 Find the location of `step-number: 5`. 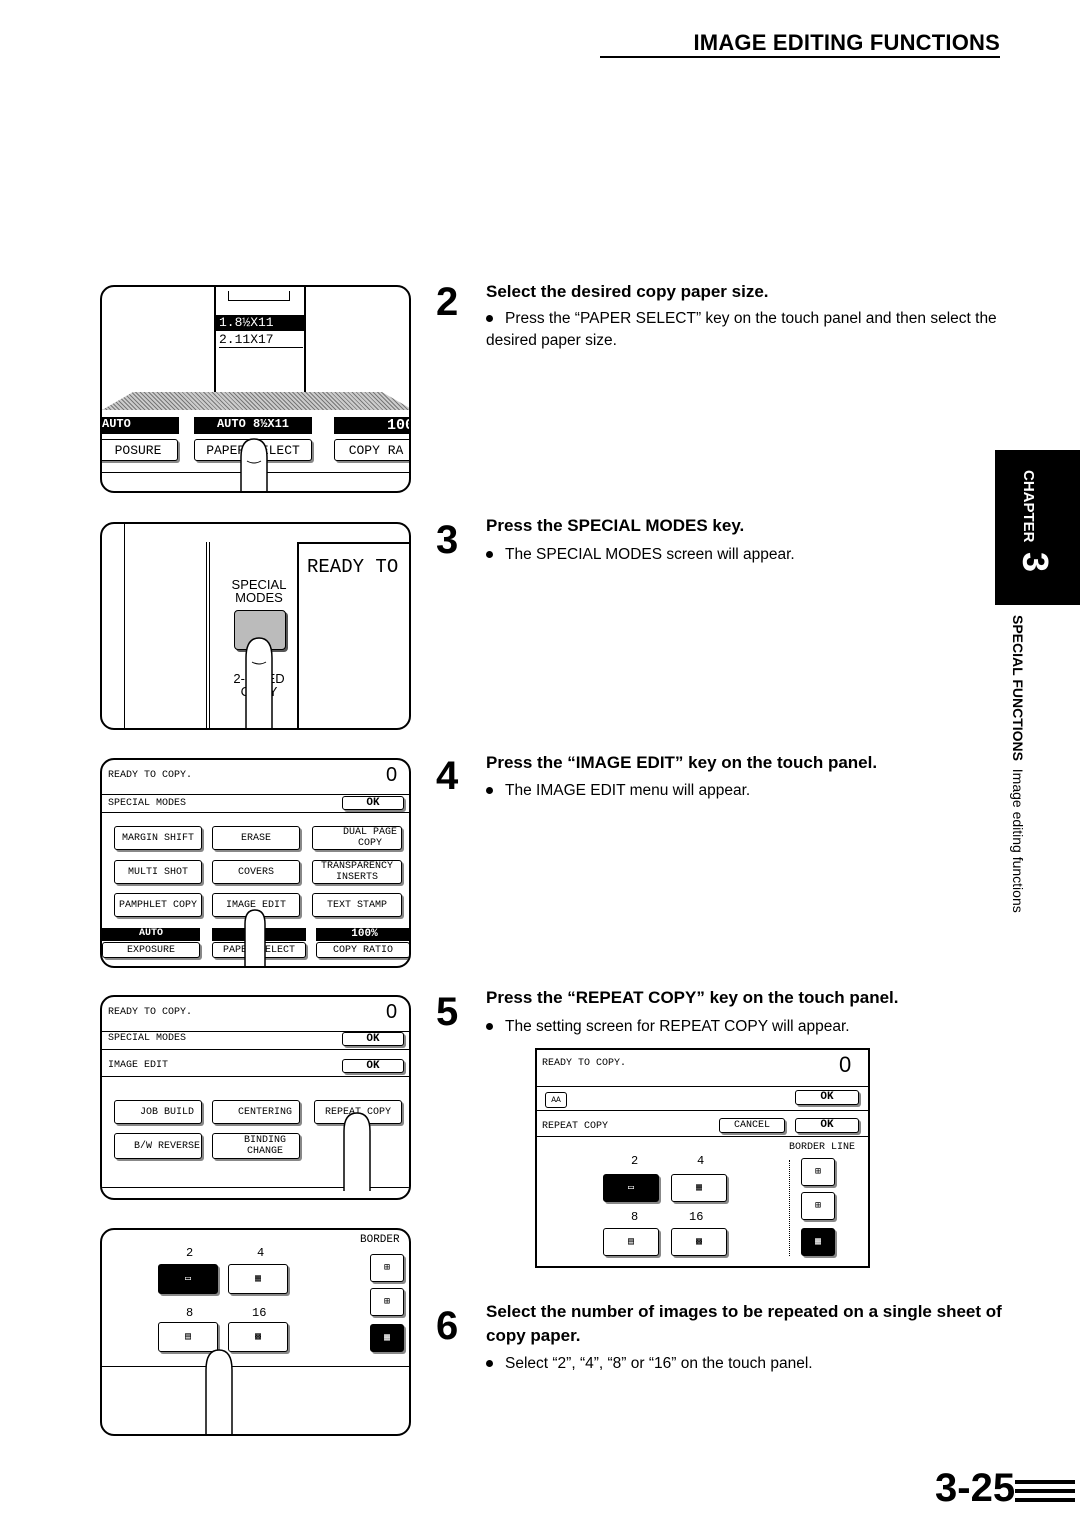

step-number: 5 is located at coordinates (447, 1012).